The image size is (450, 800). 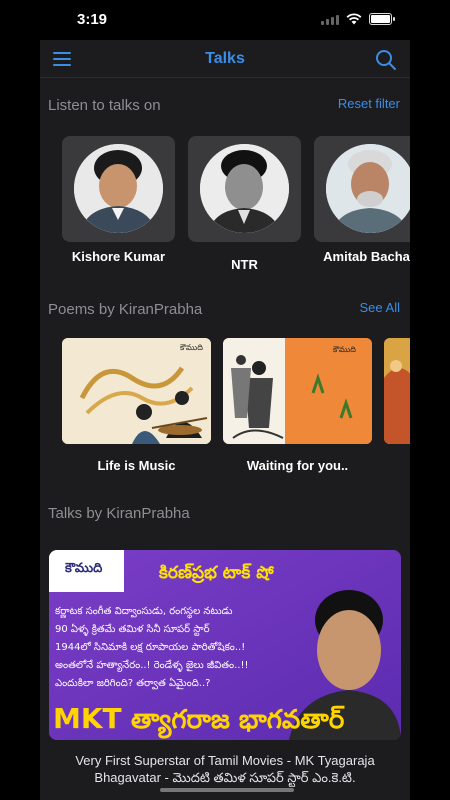 I want to click on home-indicator, so click(x=227, y=790).